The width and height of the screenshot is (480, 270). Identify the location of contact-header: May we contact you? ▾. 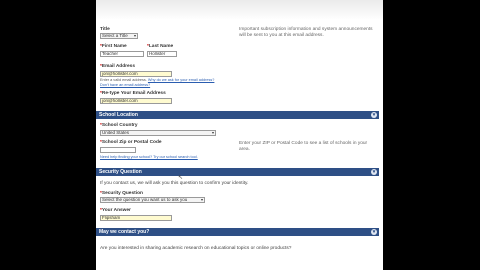
(237, 232).